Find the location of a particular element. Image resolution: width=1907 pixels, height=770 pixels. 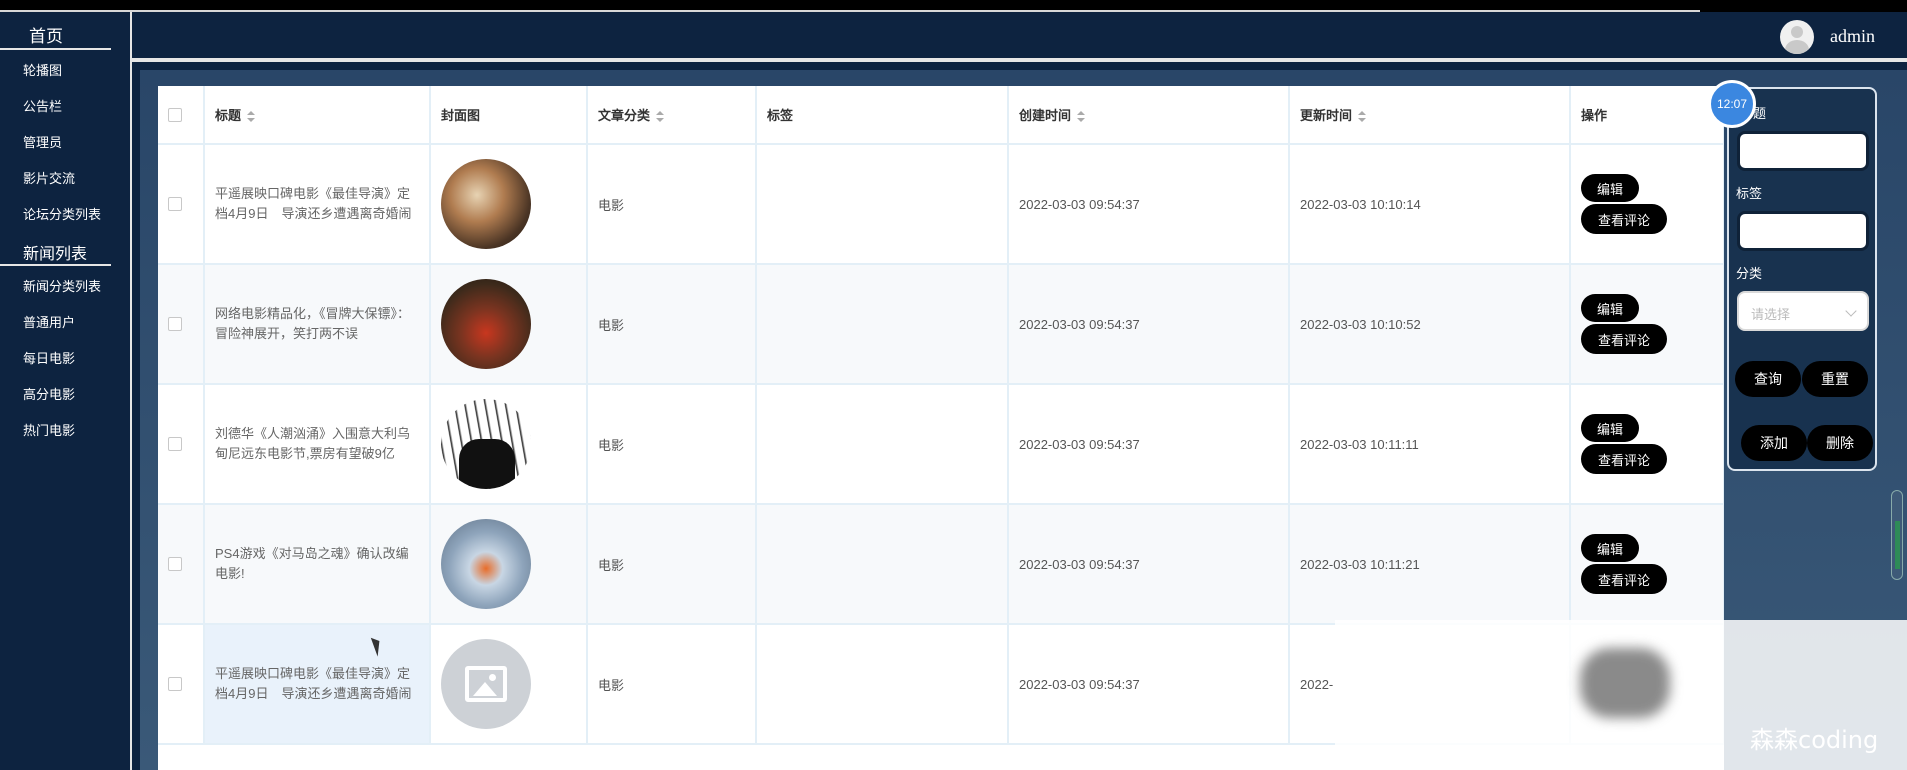

tags-filter-label: 标签 is located at coordinates (1749, 193).